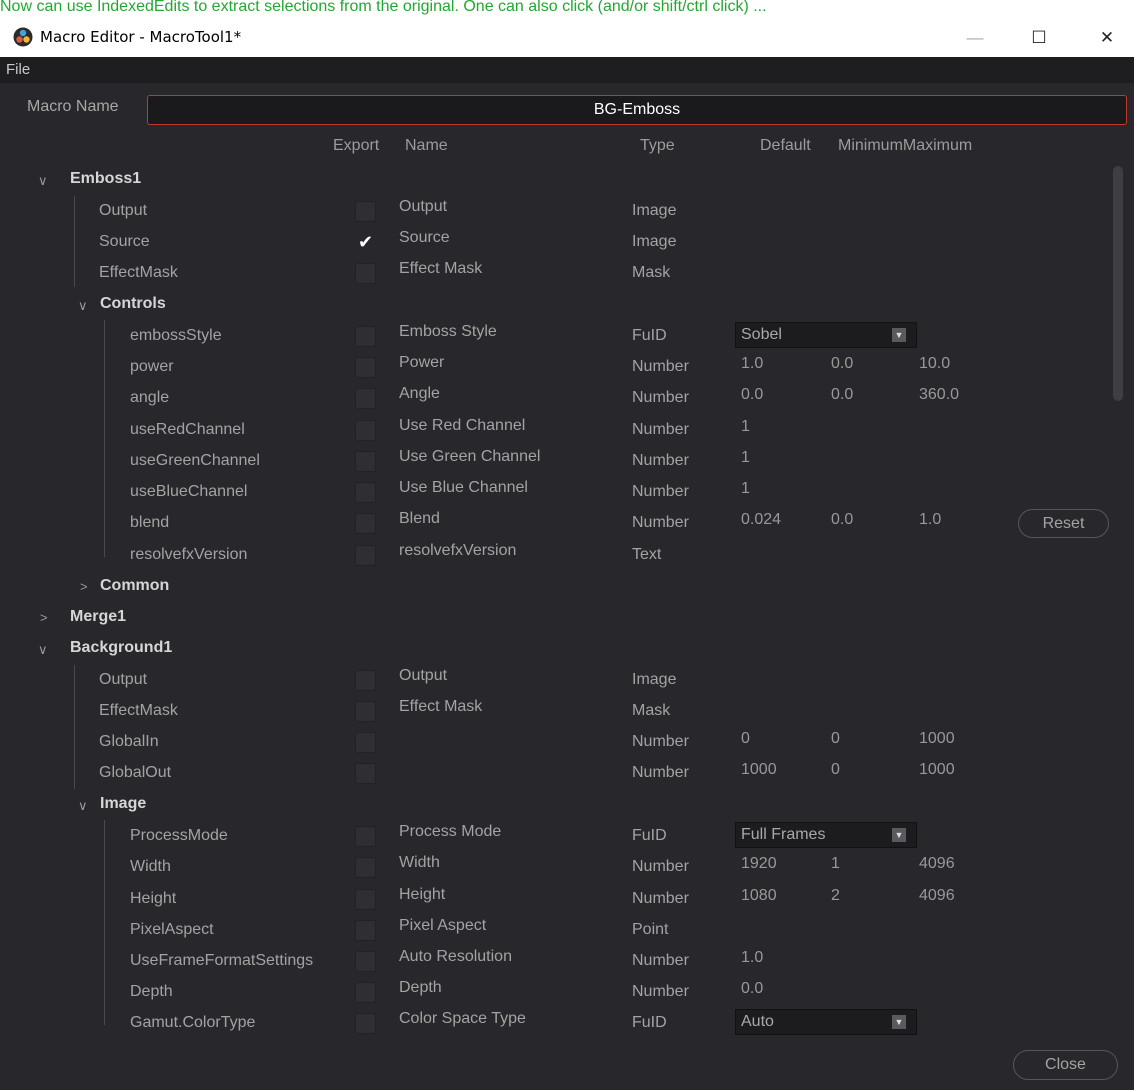 The height and width of the screenshot is (1090, 1134). What do you see at coordinates (555, 305) in the screenshot?
I see `group-controls: ∨ Controls` at bounding box center [555, 305].